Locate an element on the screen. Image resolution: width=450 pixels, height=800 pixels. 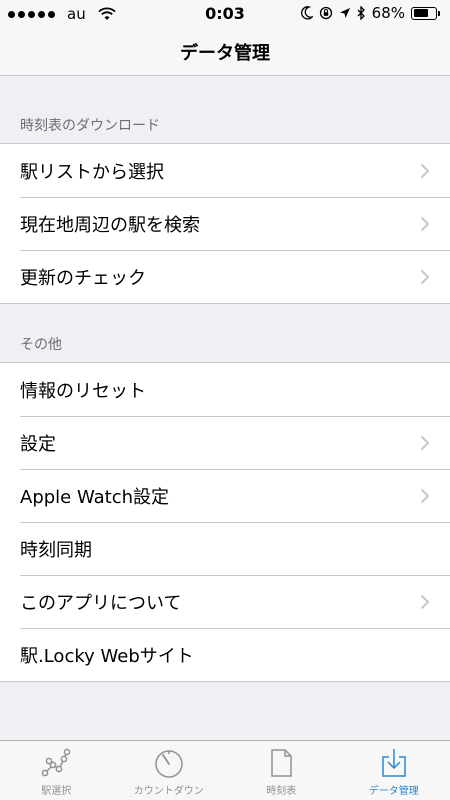
location-arrow-icon is located at coordinates (344, 13).